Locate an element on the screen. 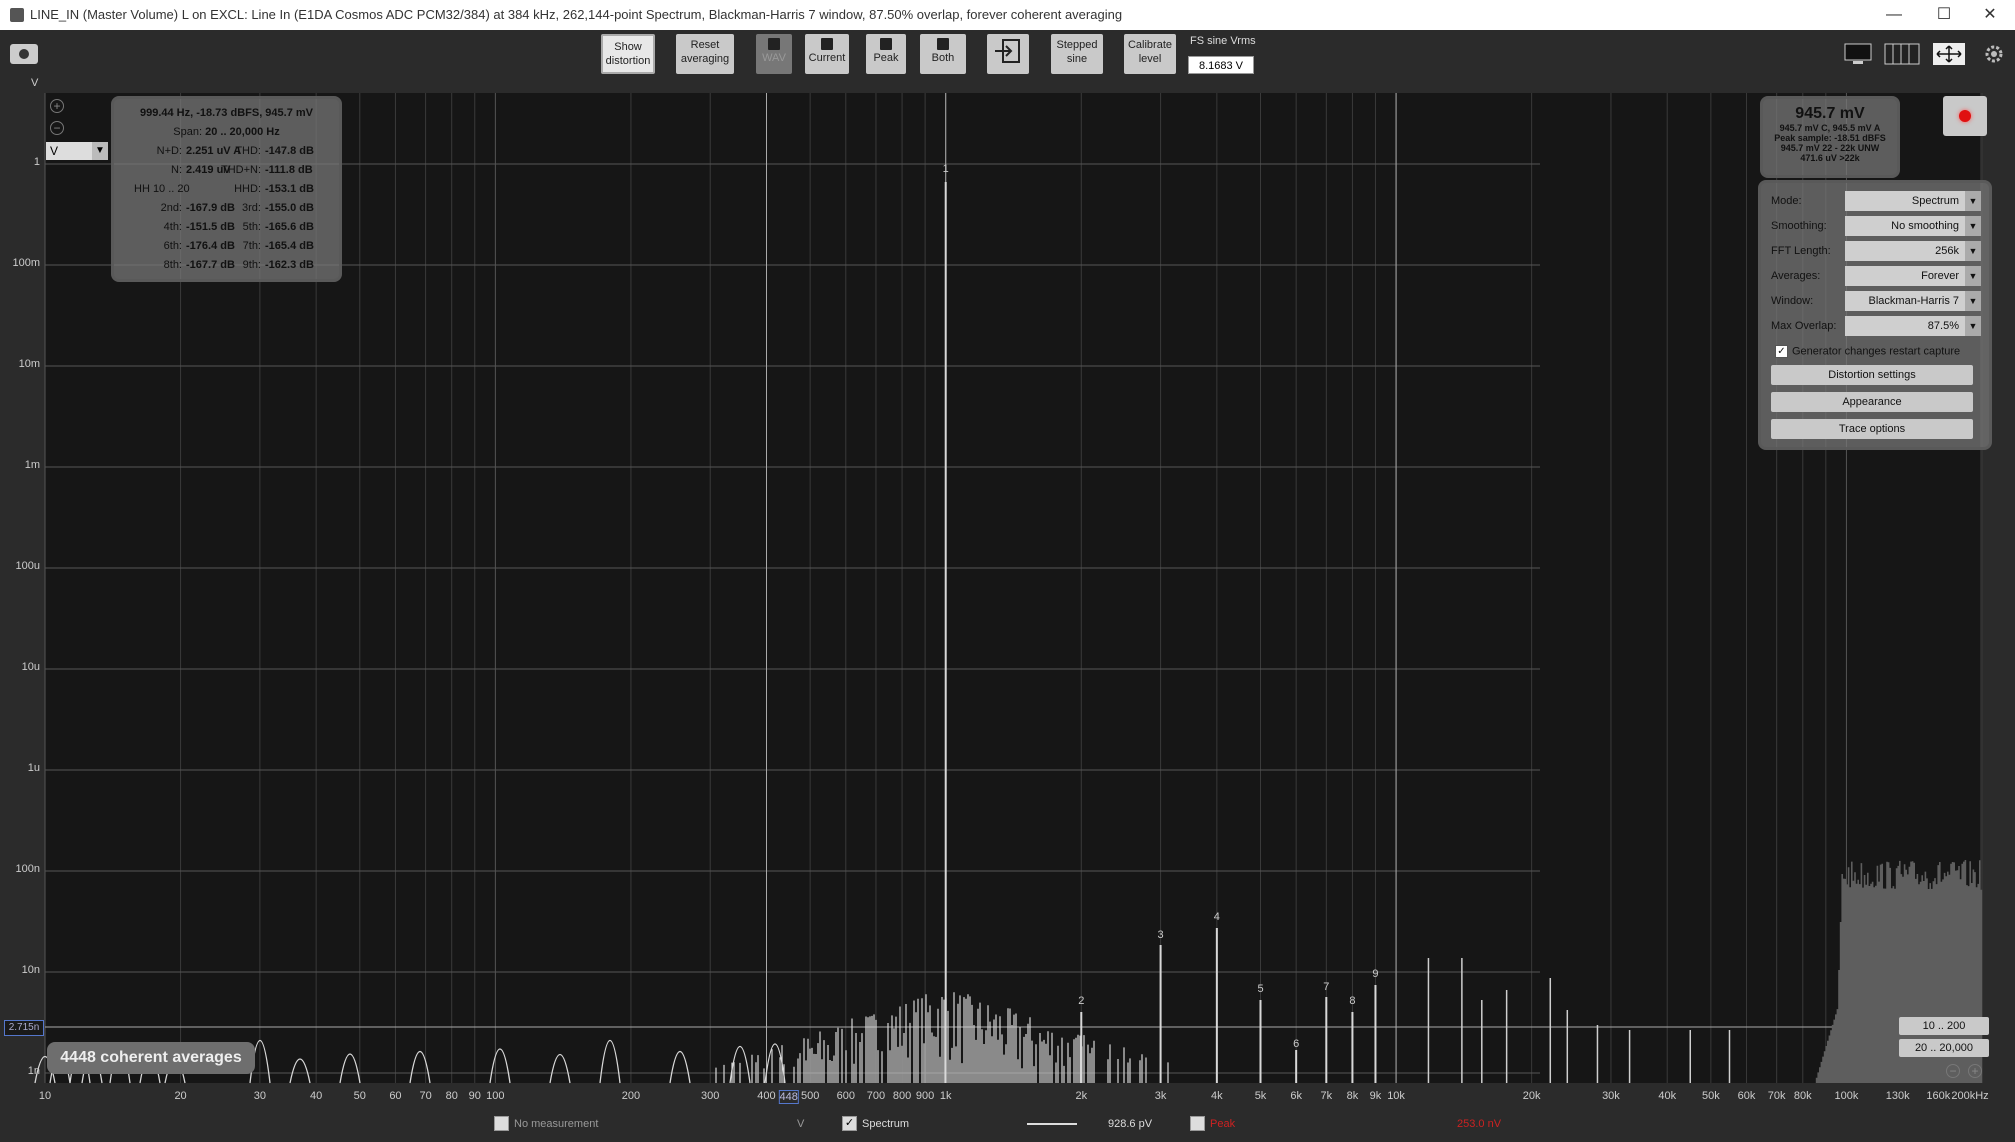 This screenshot has width=2015, height=1142. restart-capture-checkbox: ✓ Generator changes restart capture is located at coordinates (1867, 351).